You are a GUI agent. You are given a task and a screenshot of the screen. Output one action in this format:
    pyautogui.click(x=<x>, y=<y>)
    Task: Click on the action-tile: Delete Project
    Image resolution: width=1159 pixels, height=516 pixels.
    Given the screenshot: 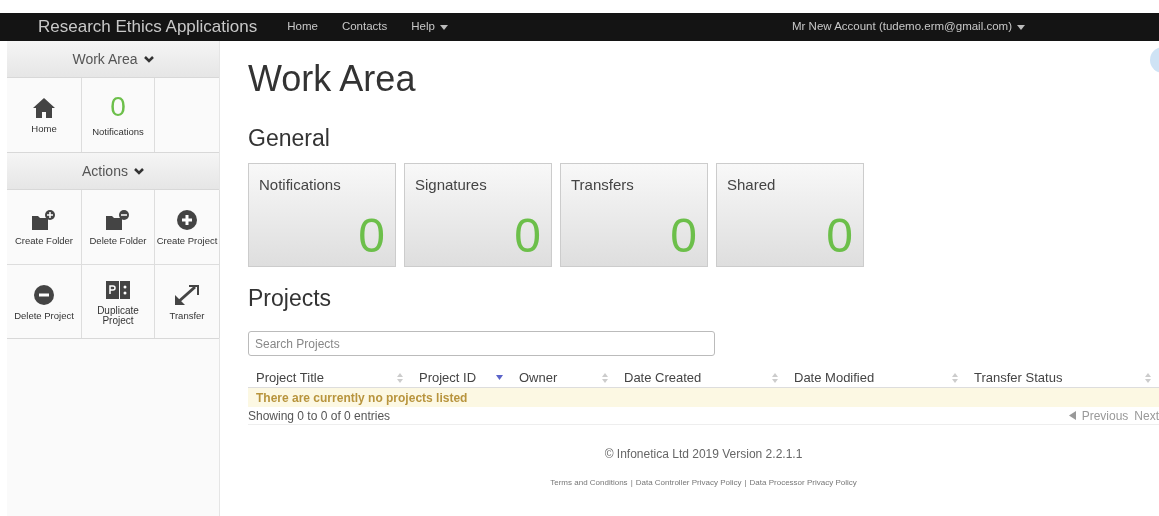 What is the action you would take?
    pyautogui.click(x=44, y=301)
    